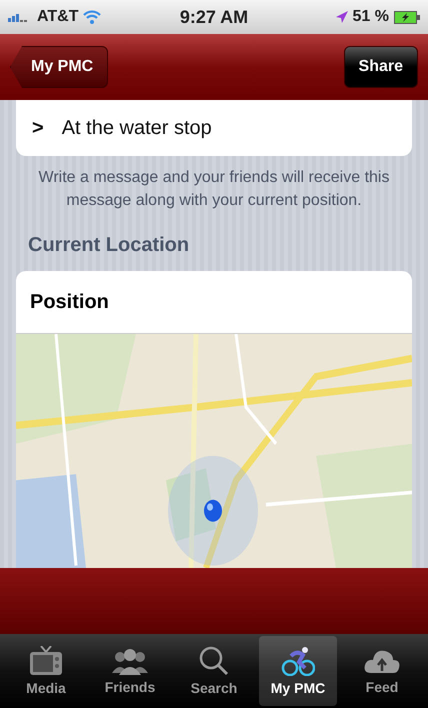 The height and width of the screenshot is (708, 428). I want to click on tv-icon, so click(46, 661).